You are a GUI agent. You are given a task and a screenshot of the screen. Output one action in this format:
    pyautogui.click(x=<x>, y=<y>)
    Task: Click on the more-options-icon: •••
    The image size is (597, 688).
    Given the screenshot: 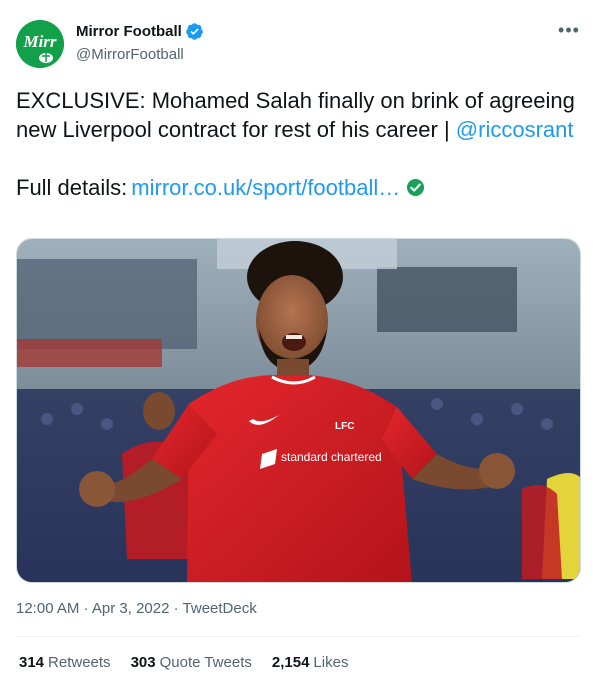 What is the action you would take?
    pyautogui.click(x=569, y=33)
    